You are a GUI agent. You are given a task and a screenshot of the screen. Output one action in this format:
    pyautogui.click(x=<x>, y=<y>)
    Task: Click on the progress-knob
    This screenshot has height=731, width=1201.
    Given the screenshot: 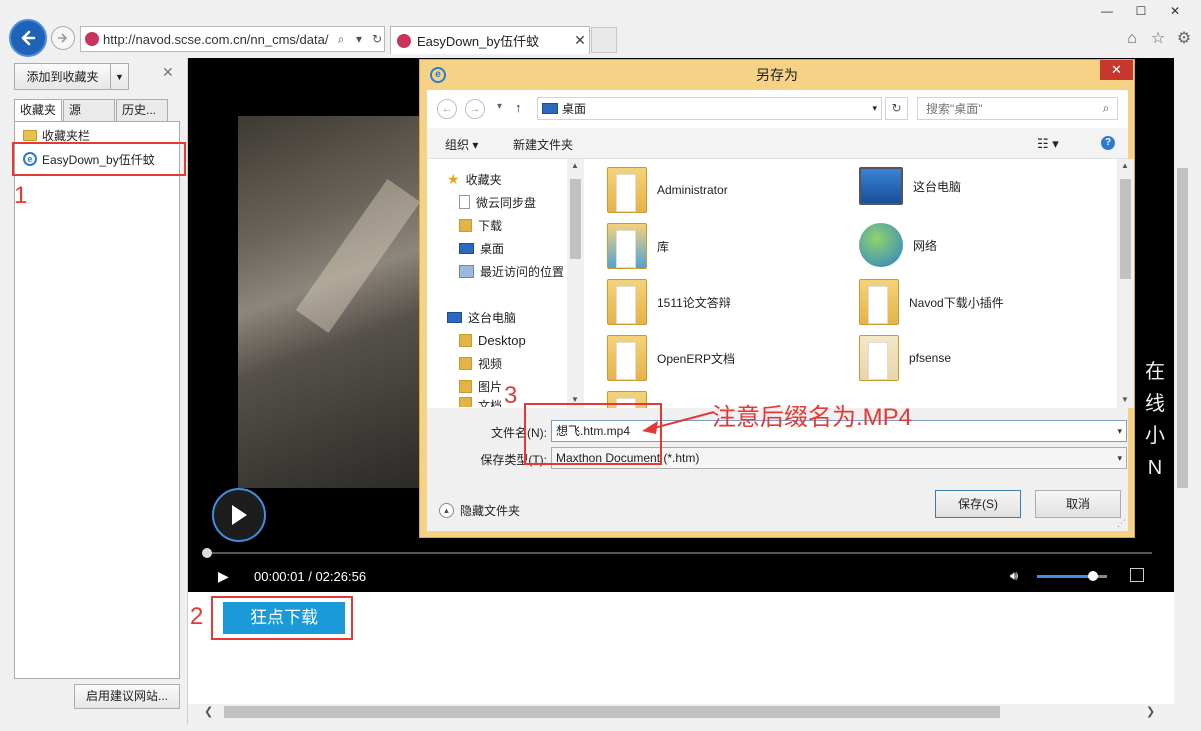 What is the action you would take?
    pyautogui.click(x=206, y=553)
    